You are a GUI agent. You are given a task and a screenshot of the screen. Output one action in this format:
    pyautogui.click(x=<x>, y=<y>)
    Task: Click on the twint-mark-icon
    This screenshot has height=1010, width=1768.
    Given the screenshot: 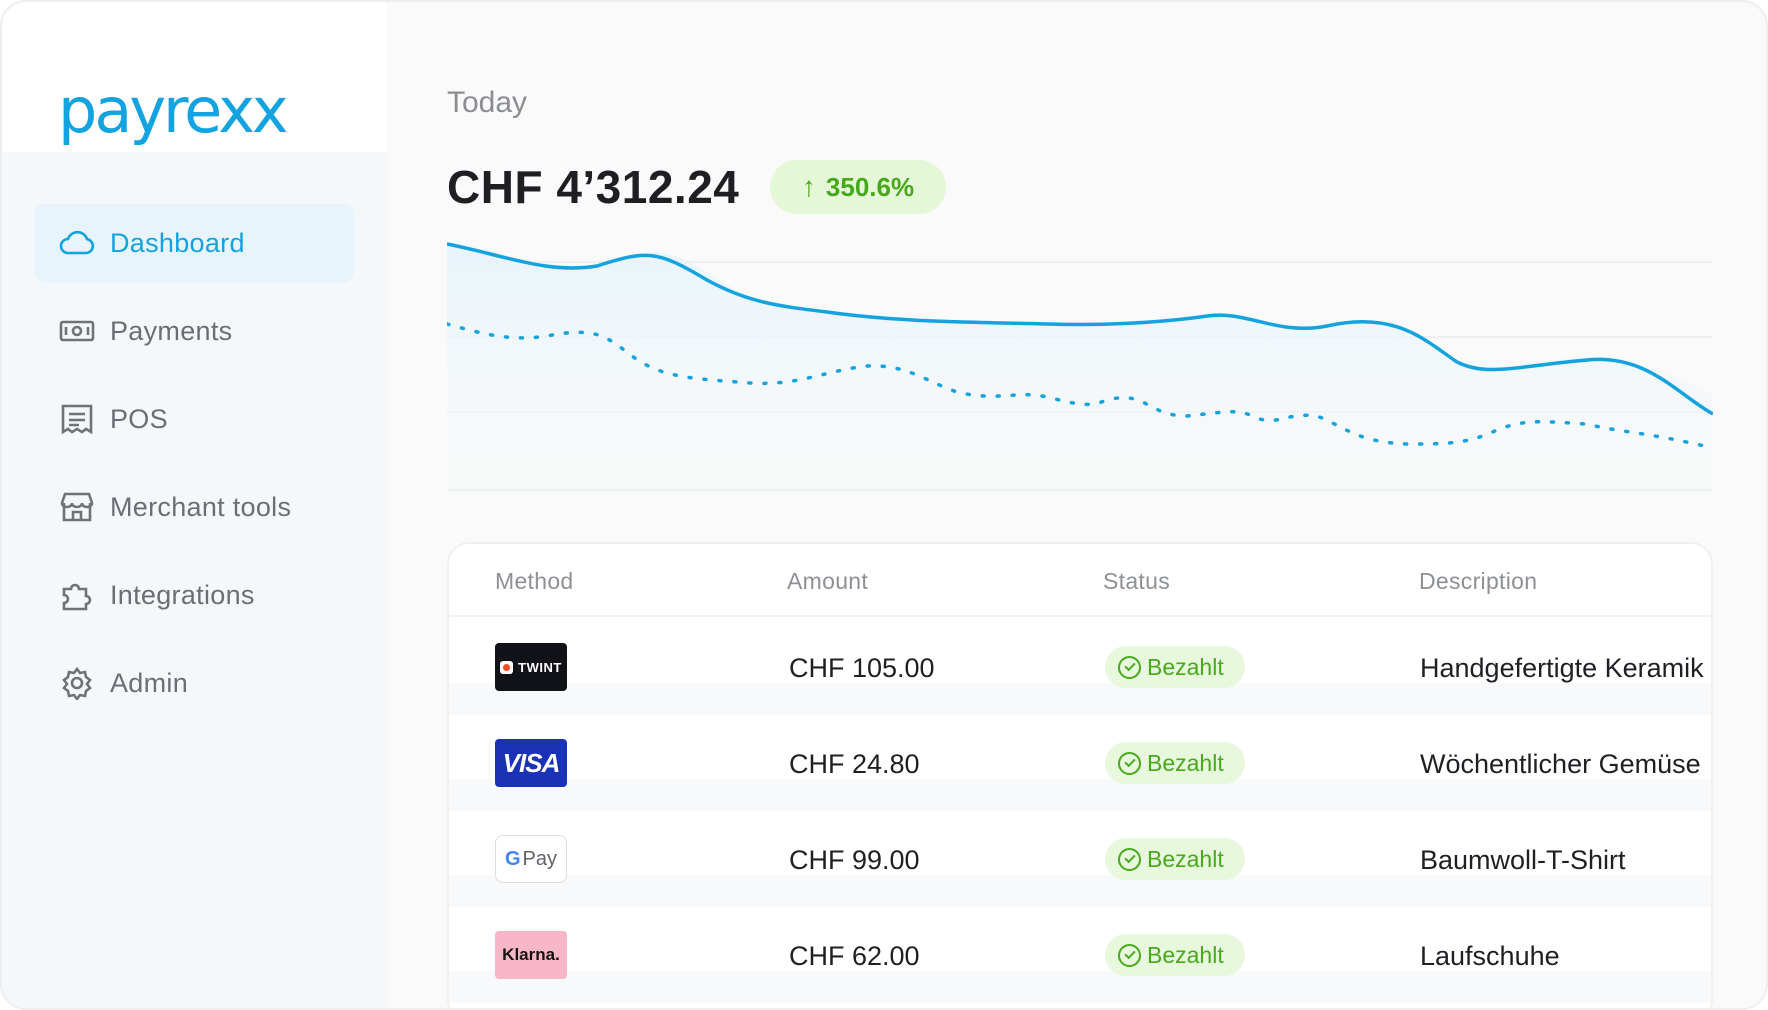 What is the action you would take?
    pyautogui.click(x=507, y=667)
    